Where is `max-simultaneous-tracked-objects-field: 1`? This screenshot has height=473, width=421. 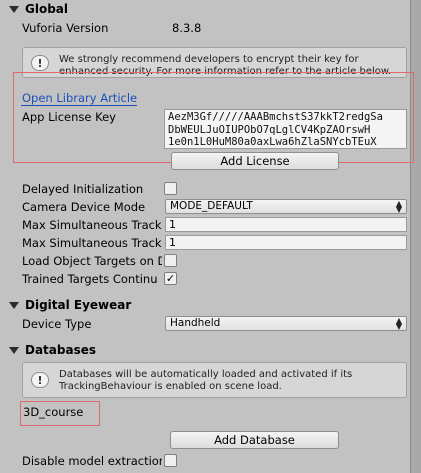
max-simultaneous-tracked-objects-field: 1 is located at coordinates (286, 242).